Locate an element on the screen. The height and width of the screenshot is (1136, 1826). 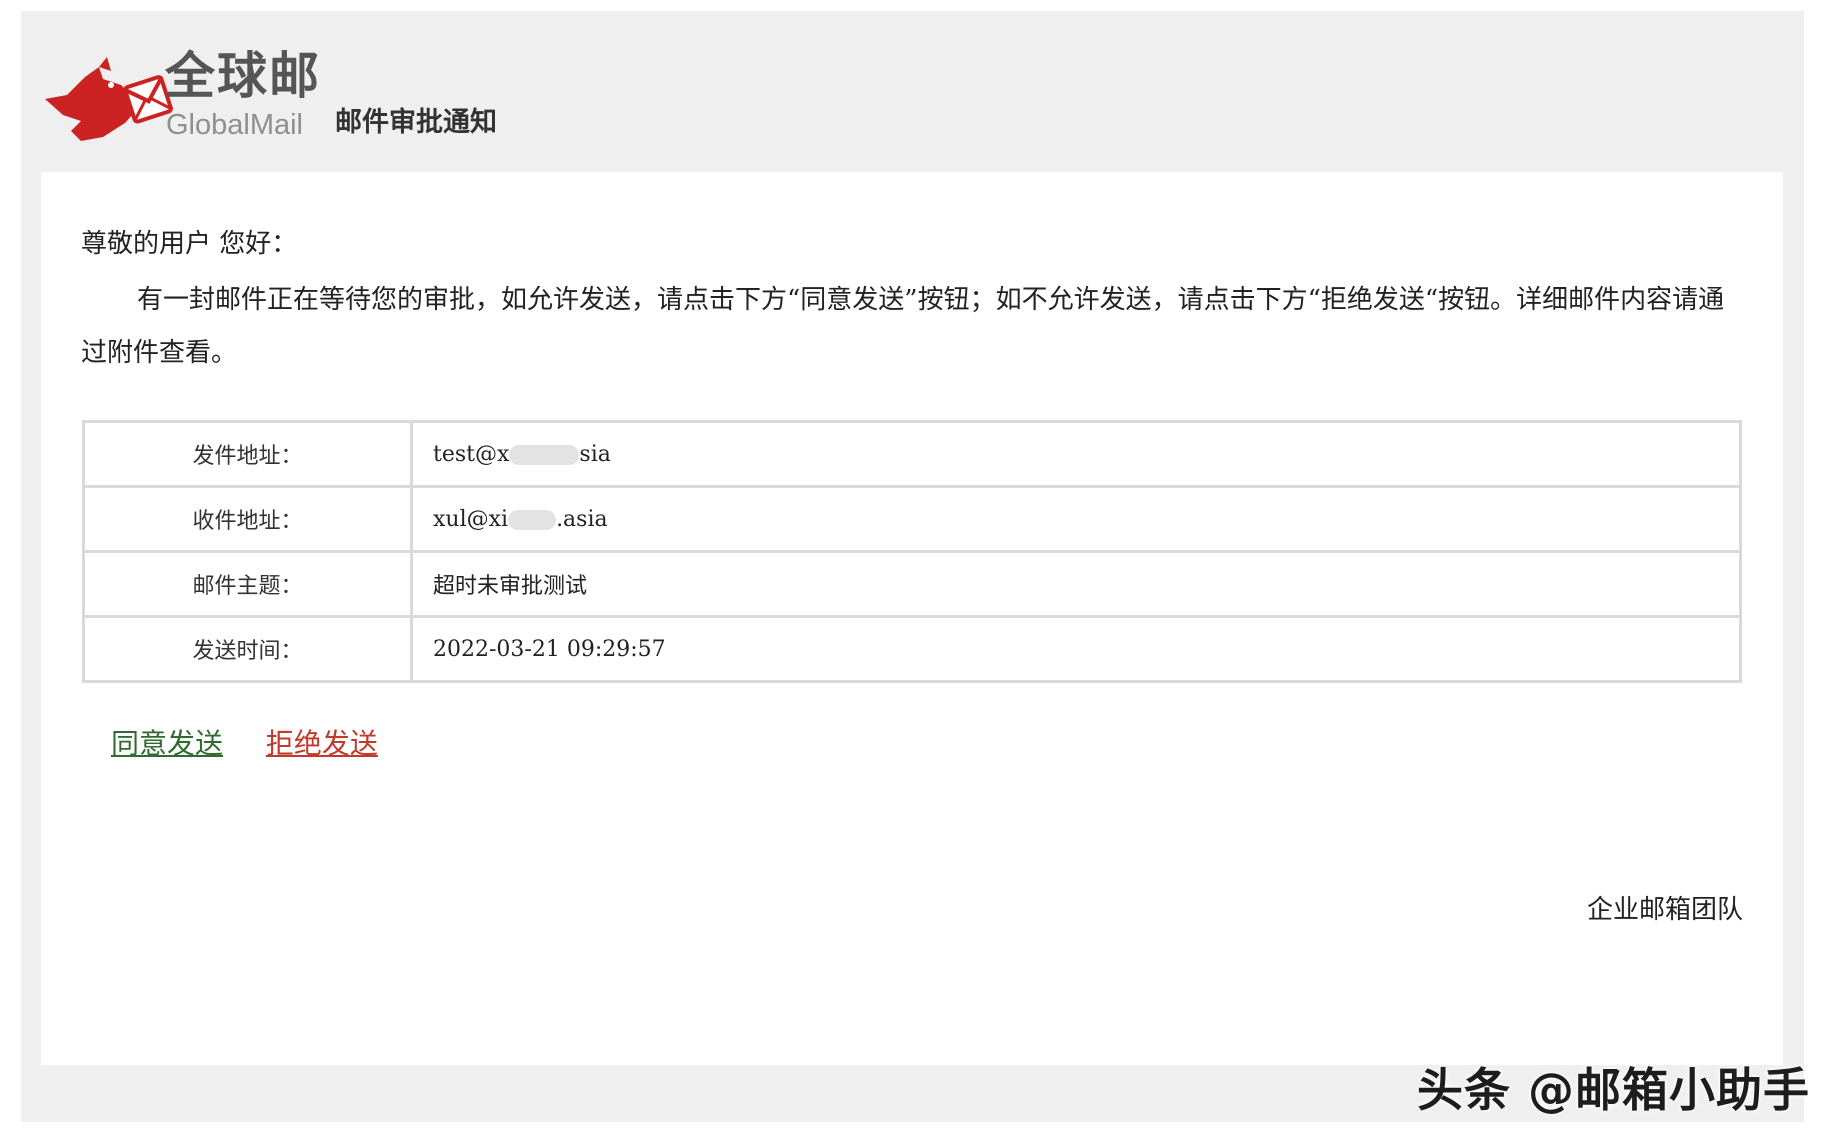
logo-chinese-name: 全球邮 is located at coordinates (243, 76).